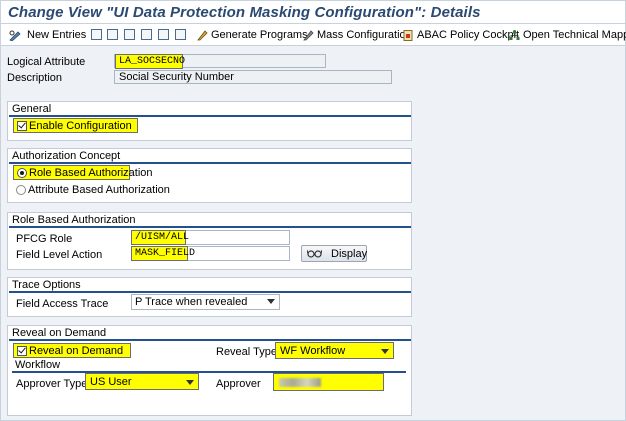  I want to click on field-level-action-label: Field Level Action, so click(59, 255).